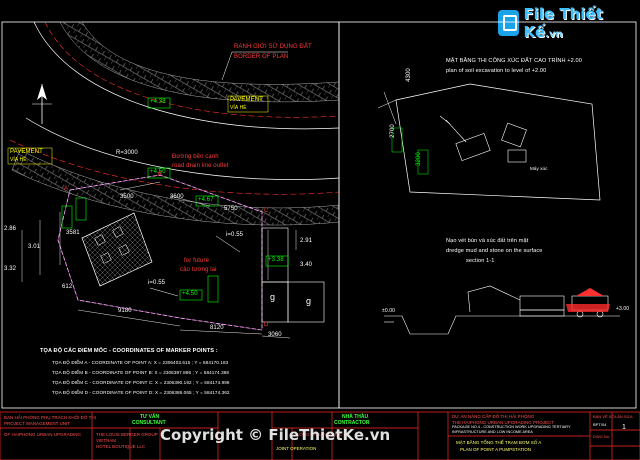 The height and width of the screenshot is (460, 640). I want to click on dim-5750: 5750, so click(231, 209).